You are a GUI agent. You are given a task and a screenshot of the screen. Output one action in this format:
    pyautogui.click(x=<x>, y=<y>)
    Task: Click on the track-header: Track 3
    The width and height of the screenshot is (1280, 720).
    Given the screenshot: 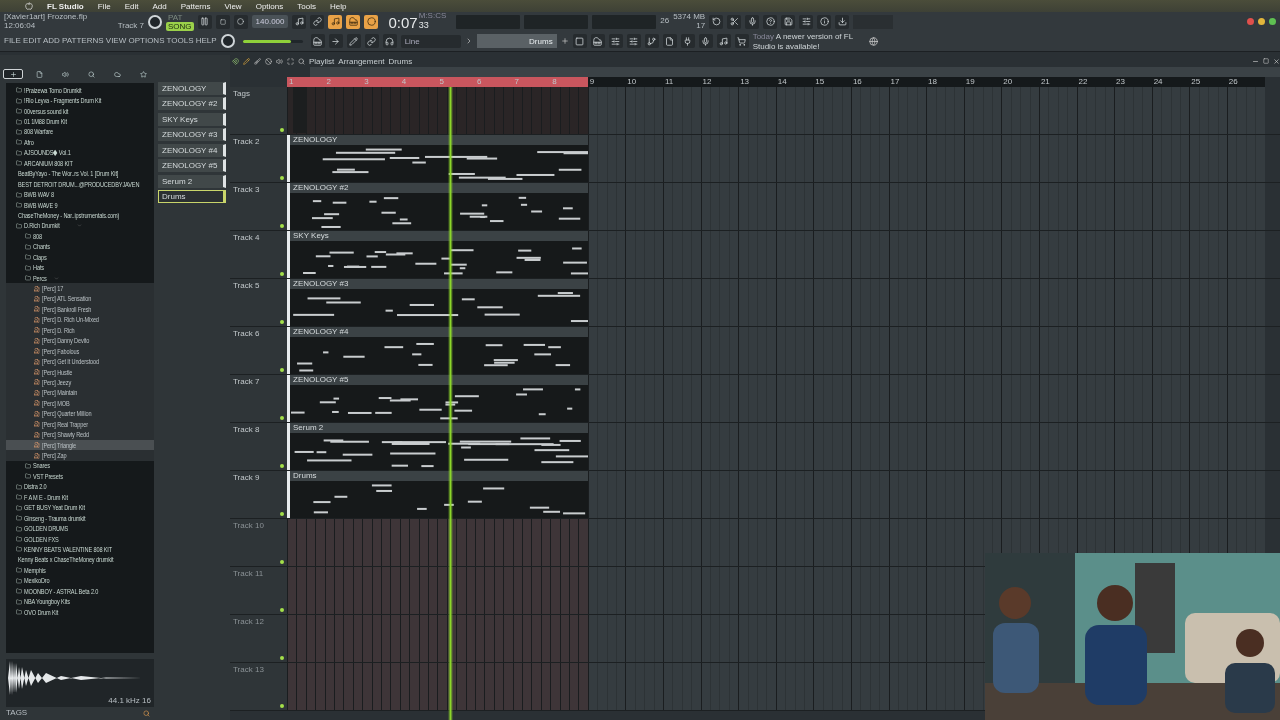 What is the action you would take?
    pyautogui.click(x=258, y=206)
    